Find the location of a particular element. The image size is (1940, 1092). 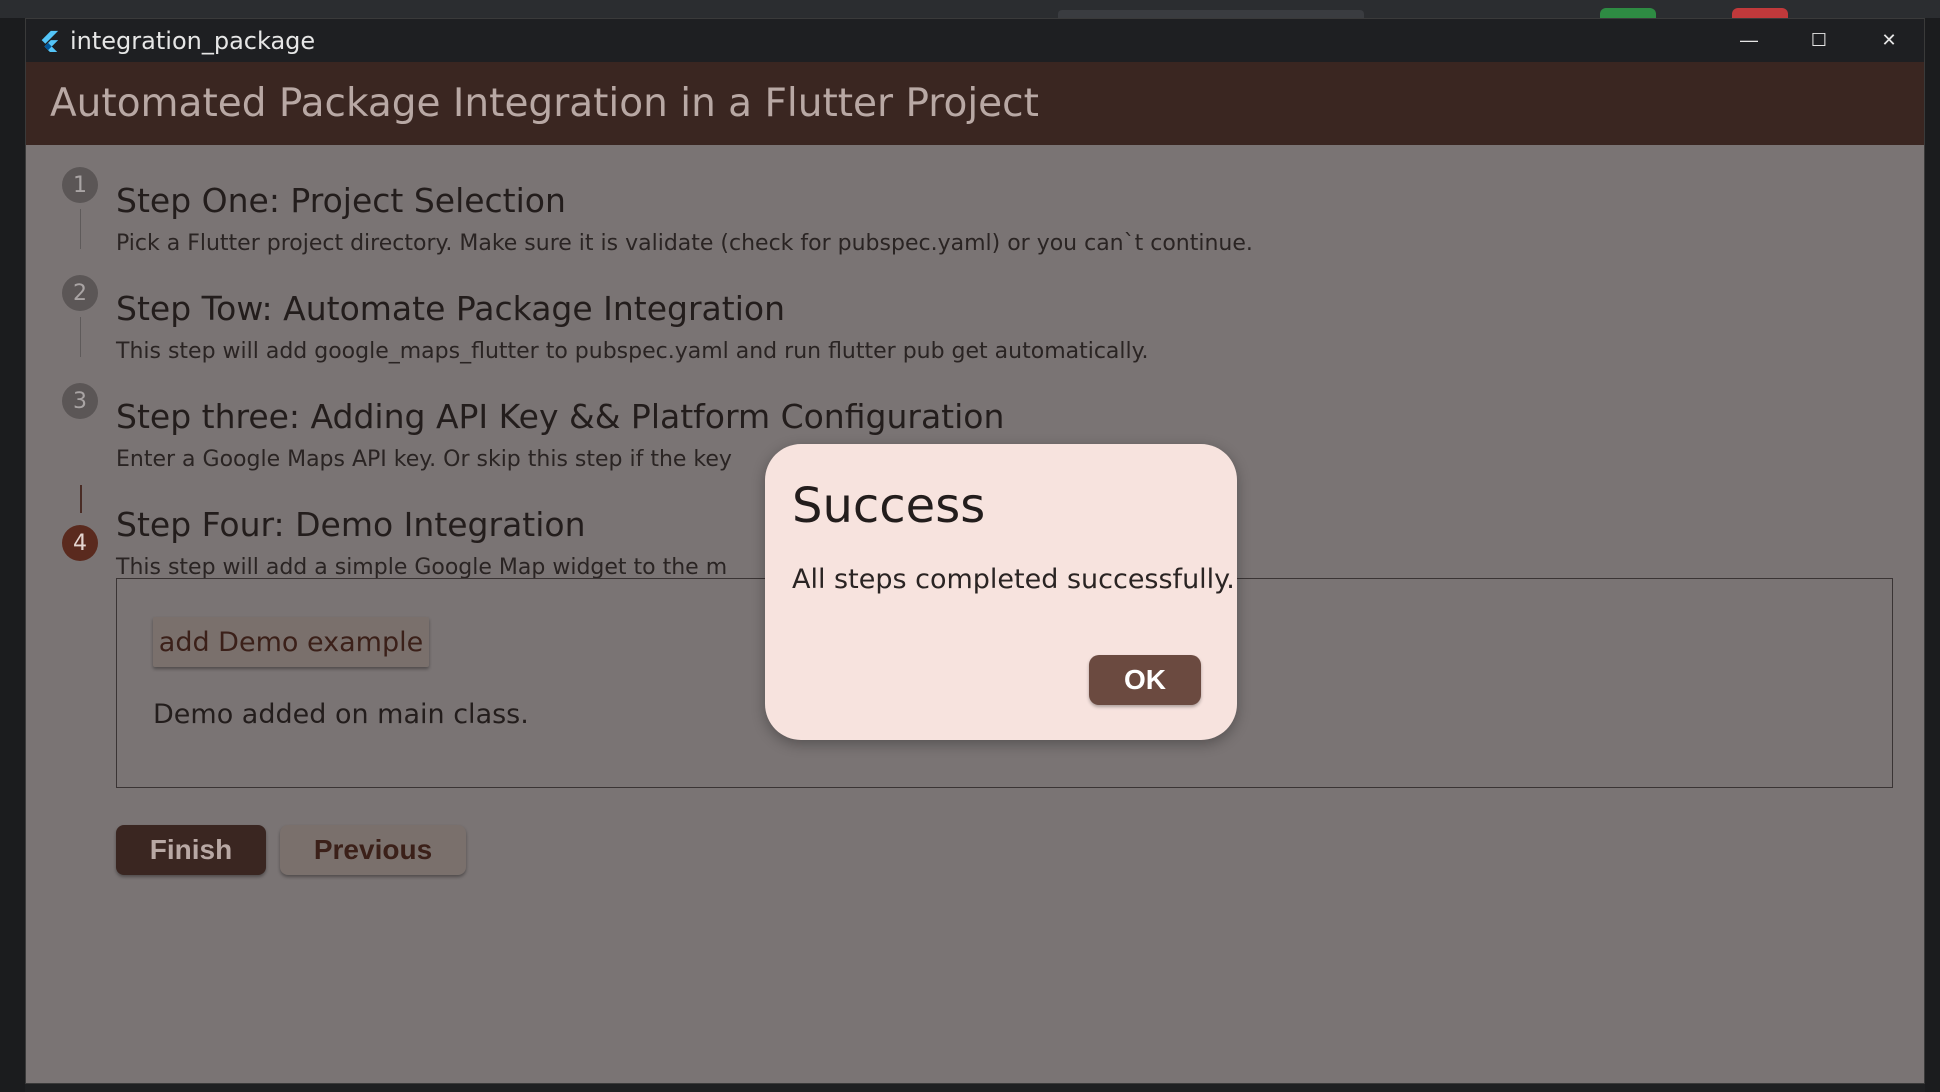

dialog-title: Success is located at coordinates (889, 506).